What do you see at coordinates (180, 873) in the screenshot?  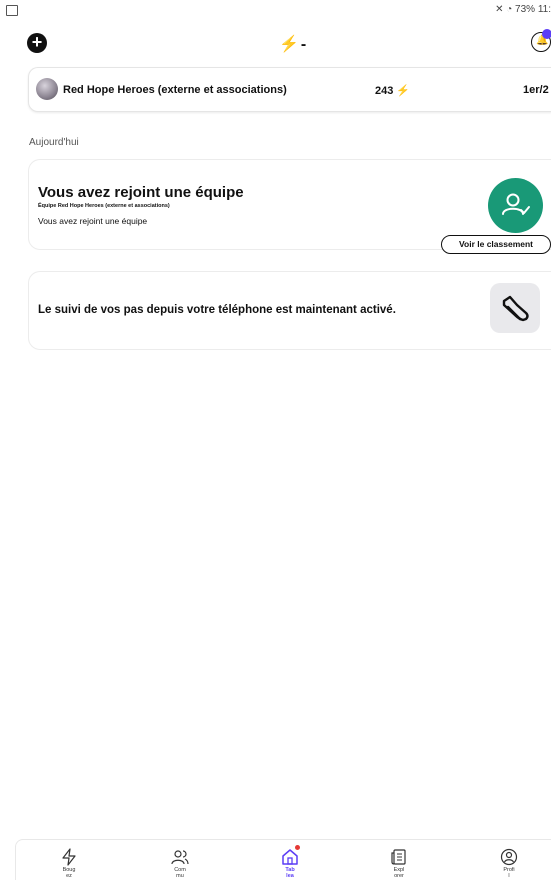 I see `nav-label: Com mu` at bounding box center [180, 873].